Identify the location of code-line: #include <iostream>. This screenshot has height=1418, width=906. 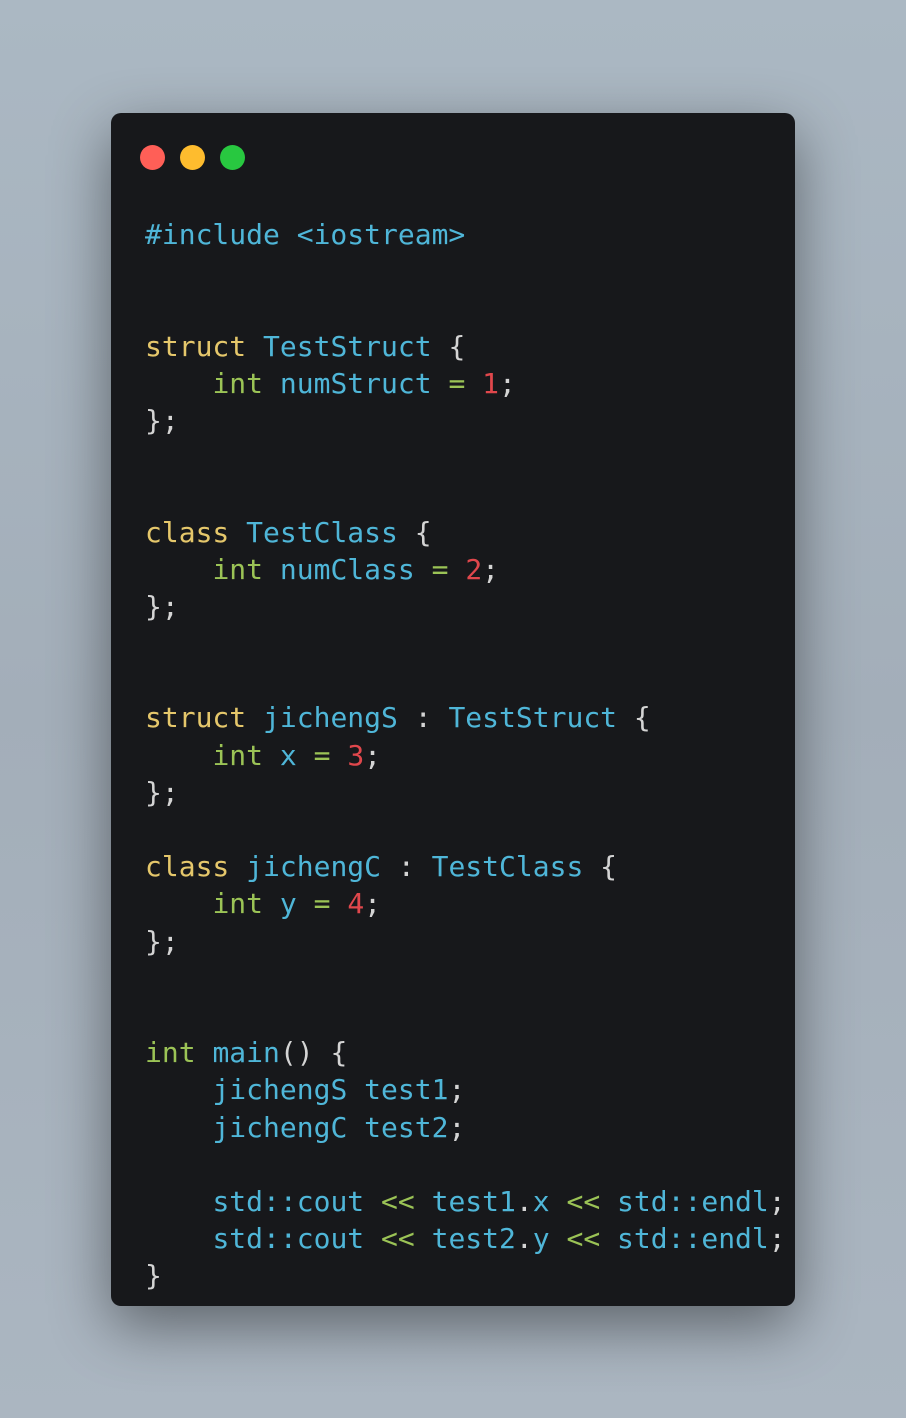
(465, 234).